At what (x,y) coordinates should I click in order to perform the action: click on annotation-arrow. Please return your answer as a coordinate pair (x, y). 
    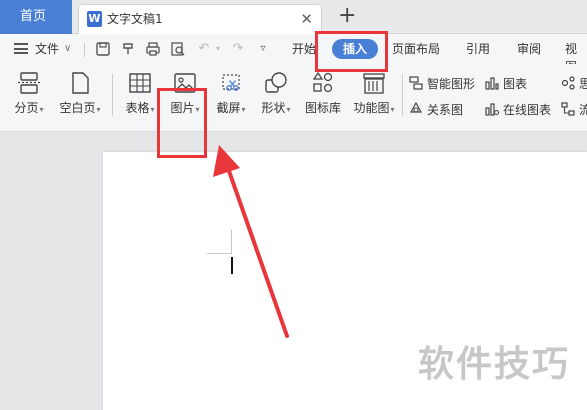
    Looking at the image, I should click on (251, 241).